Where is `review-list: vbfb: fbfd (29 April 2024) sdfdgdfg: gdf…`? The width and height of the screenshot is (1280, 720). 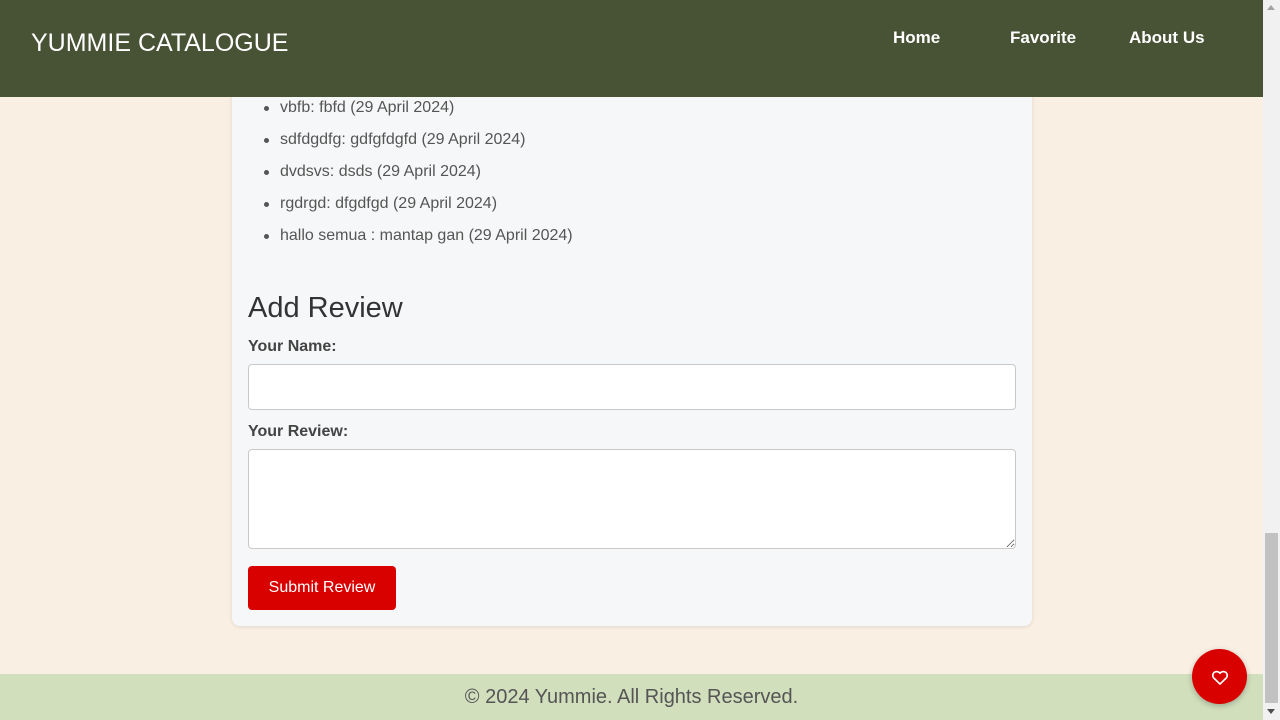 review-list: vbfb: fbfd (29 April 2024) sdfdgdfg: gdf… is located at coordinates (418, 177).